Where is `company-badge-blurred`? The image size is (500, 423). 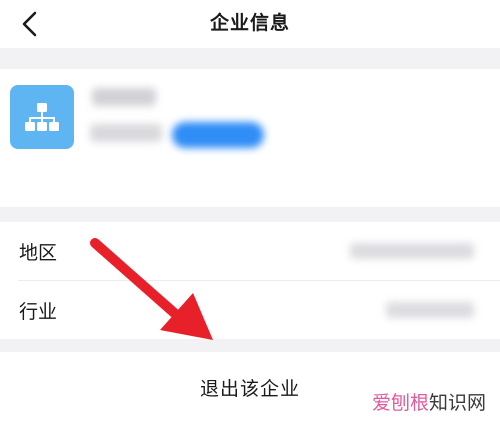
company-badge-blurred is located at coordinates (218, 135).